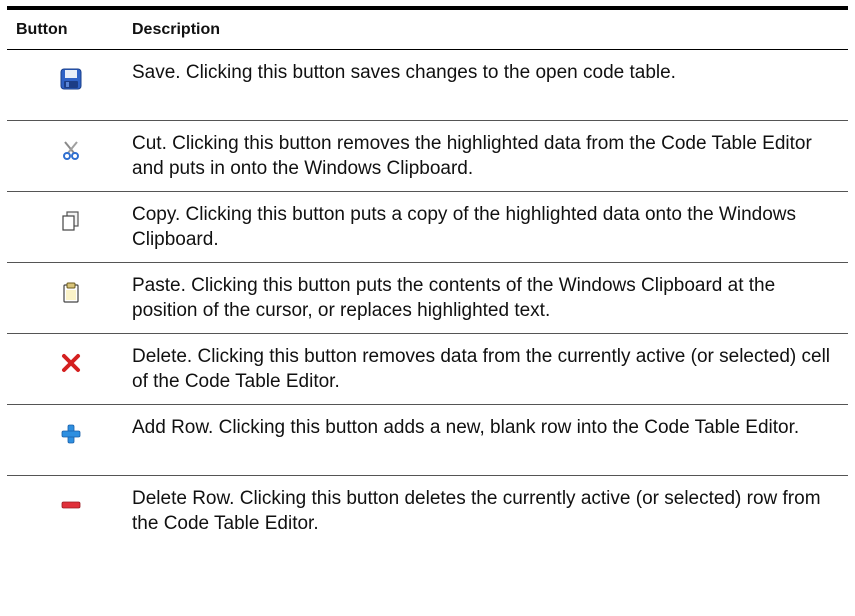 This screenshot has height=616, width=855. I want to click on copy-icon, so click(71, 221).